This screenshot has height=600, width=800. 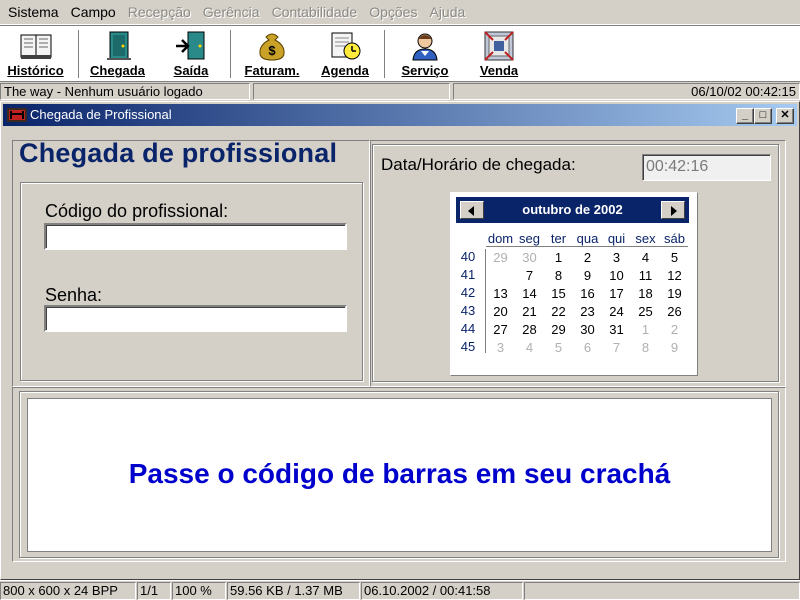 What do you see at coordinates (529, 311) in the screenshot?
I see `calendar-day: 21` at bounding box center [529, 311].